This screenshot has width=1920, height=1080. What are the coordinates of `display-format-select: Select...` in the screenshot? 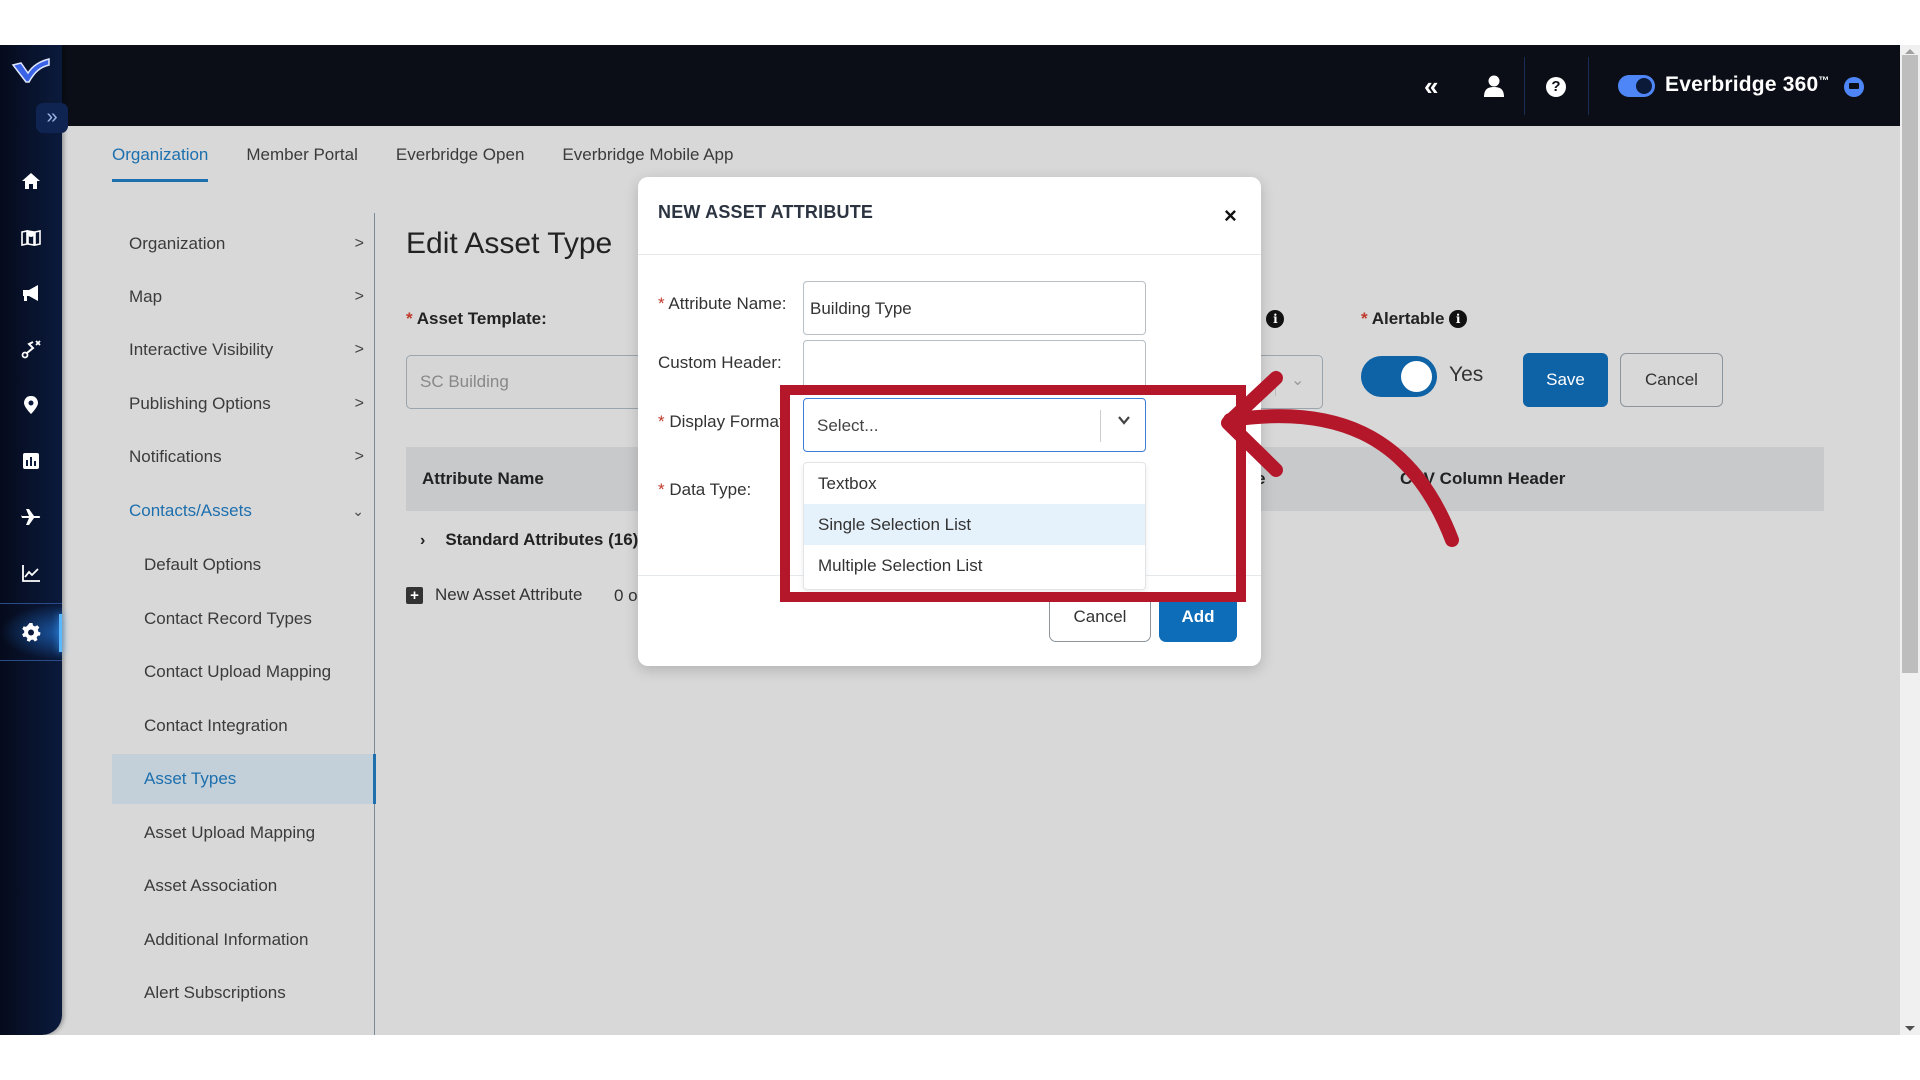 It's located at (974, 425).